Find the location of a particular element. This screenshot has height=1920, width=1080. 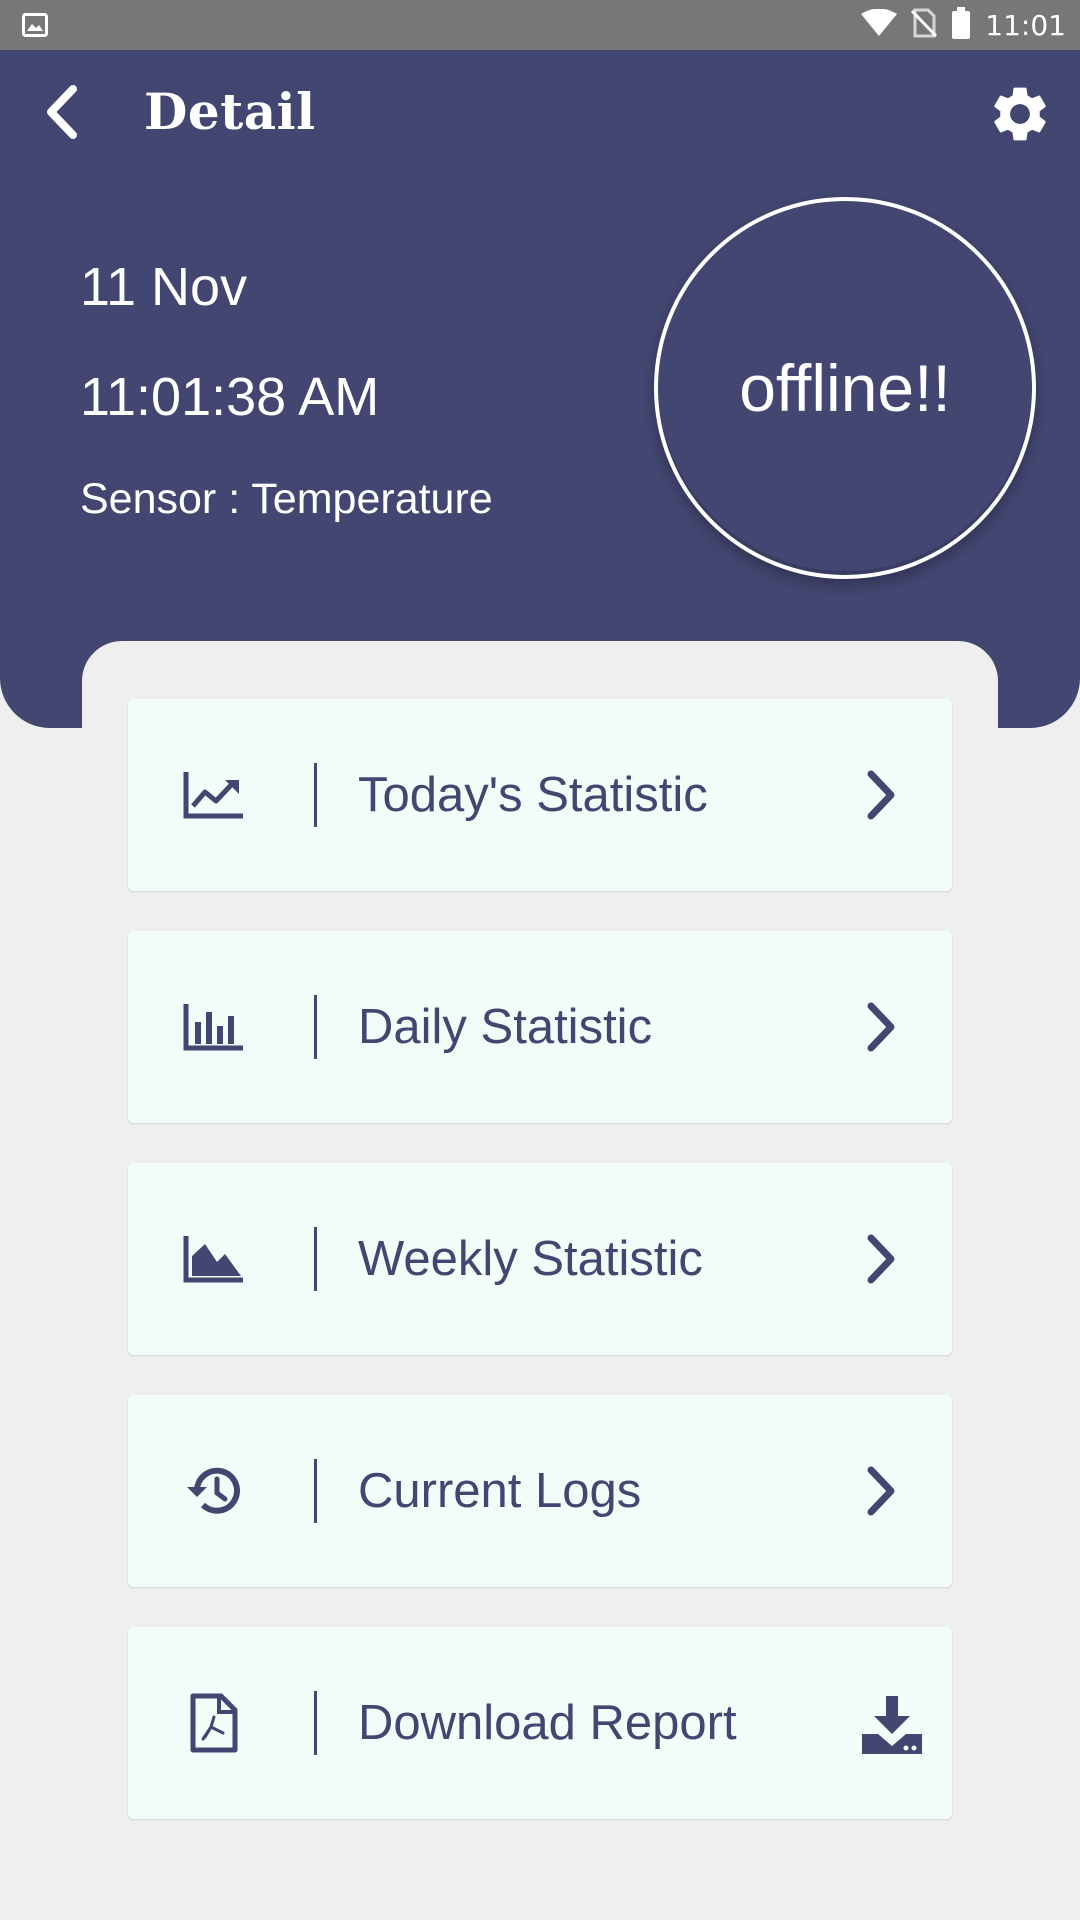

bar-chart-icon is located at coordinates (214, 1027).